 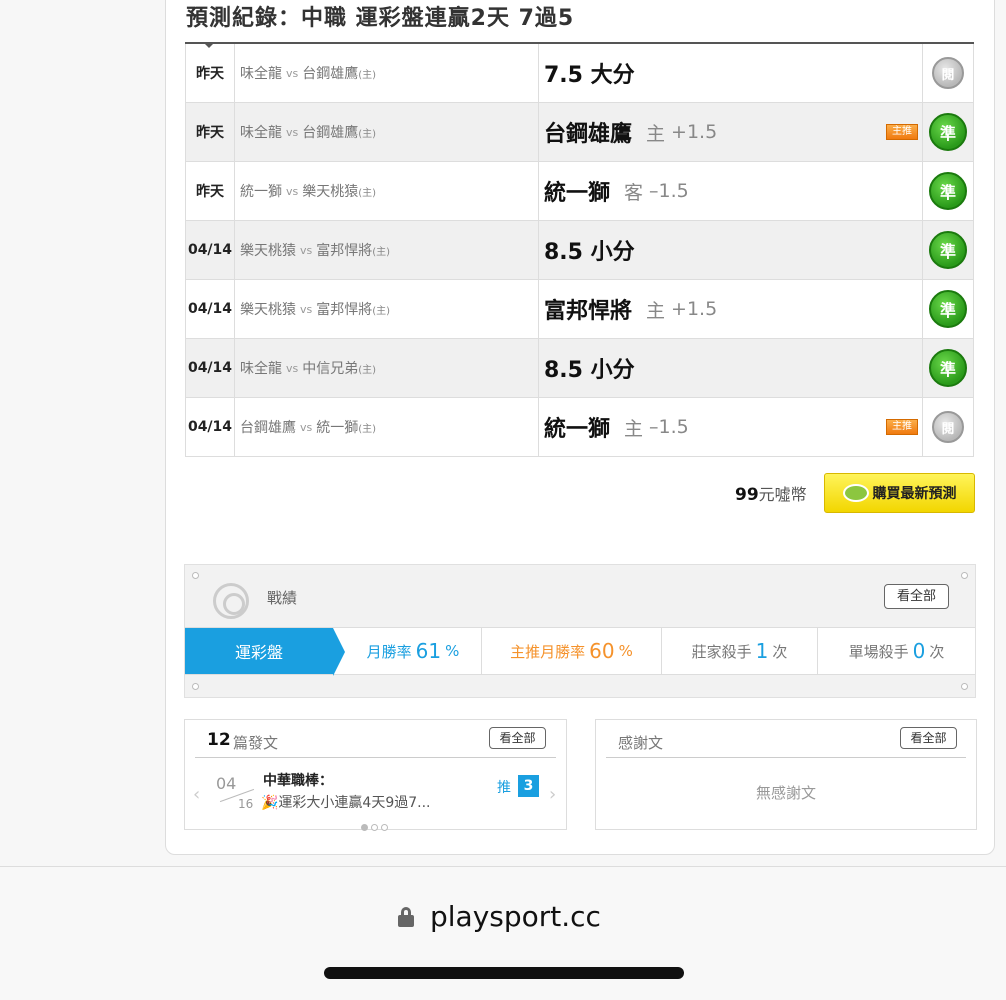 What do you see at coordinates (948, 73) in the screenshot?
I see `row-result: 閱` at bounding box center [948, 73].